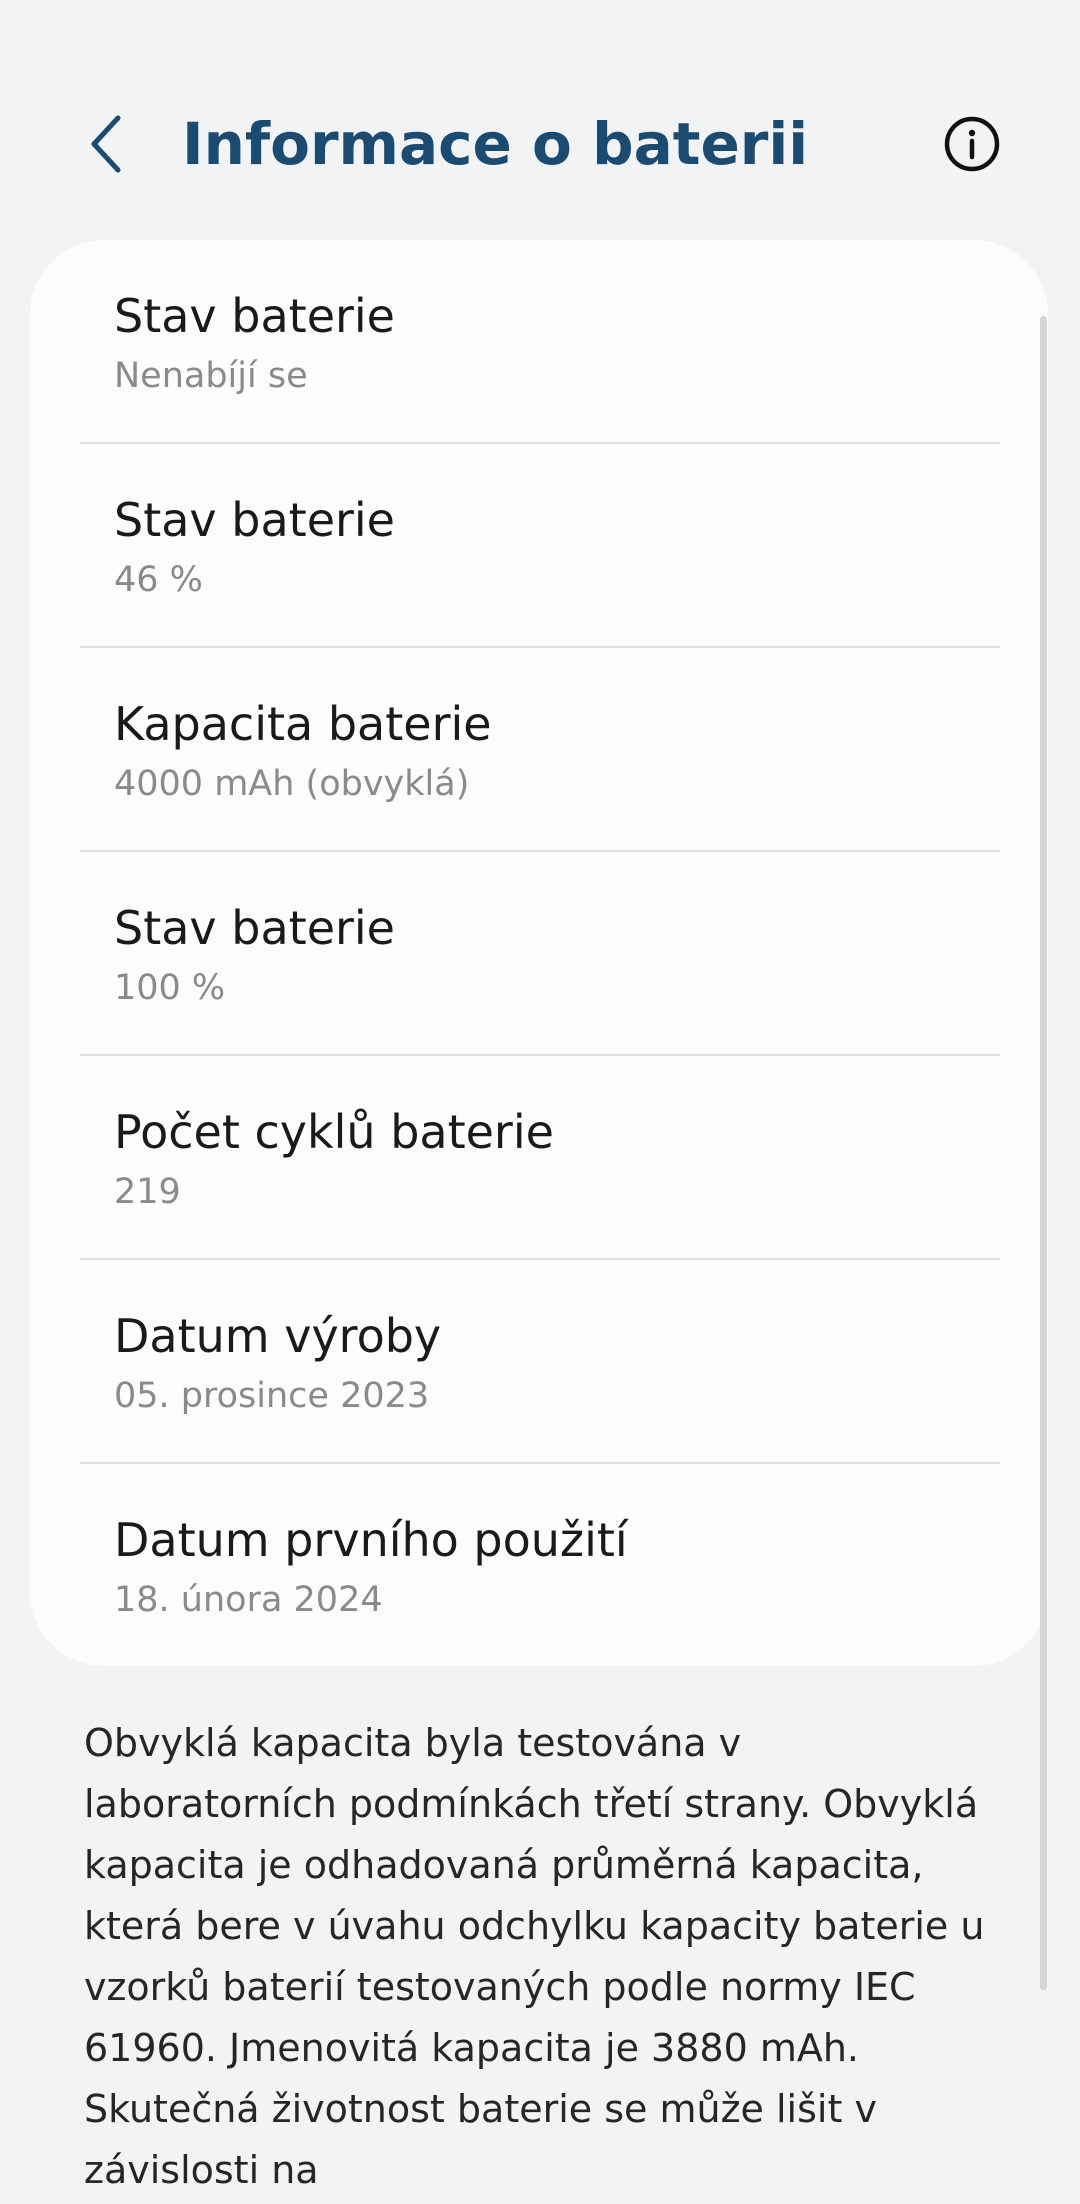 This screenshot has width=1080, height=2204. What do you see at coordinates (495, 144) in the screenshot?
I see `page-title: Informace o baterii` at bounding box center [495, 144].